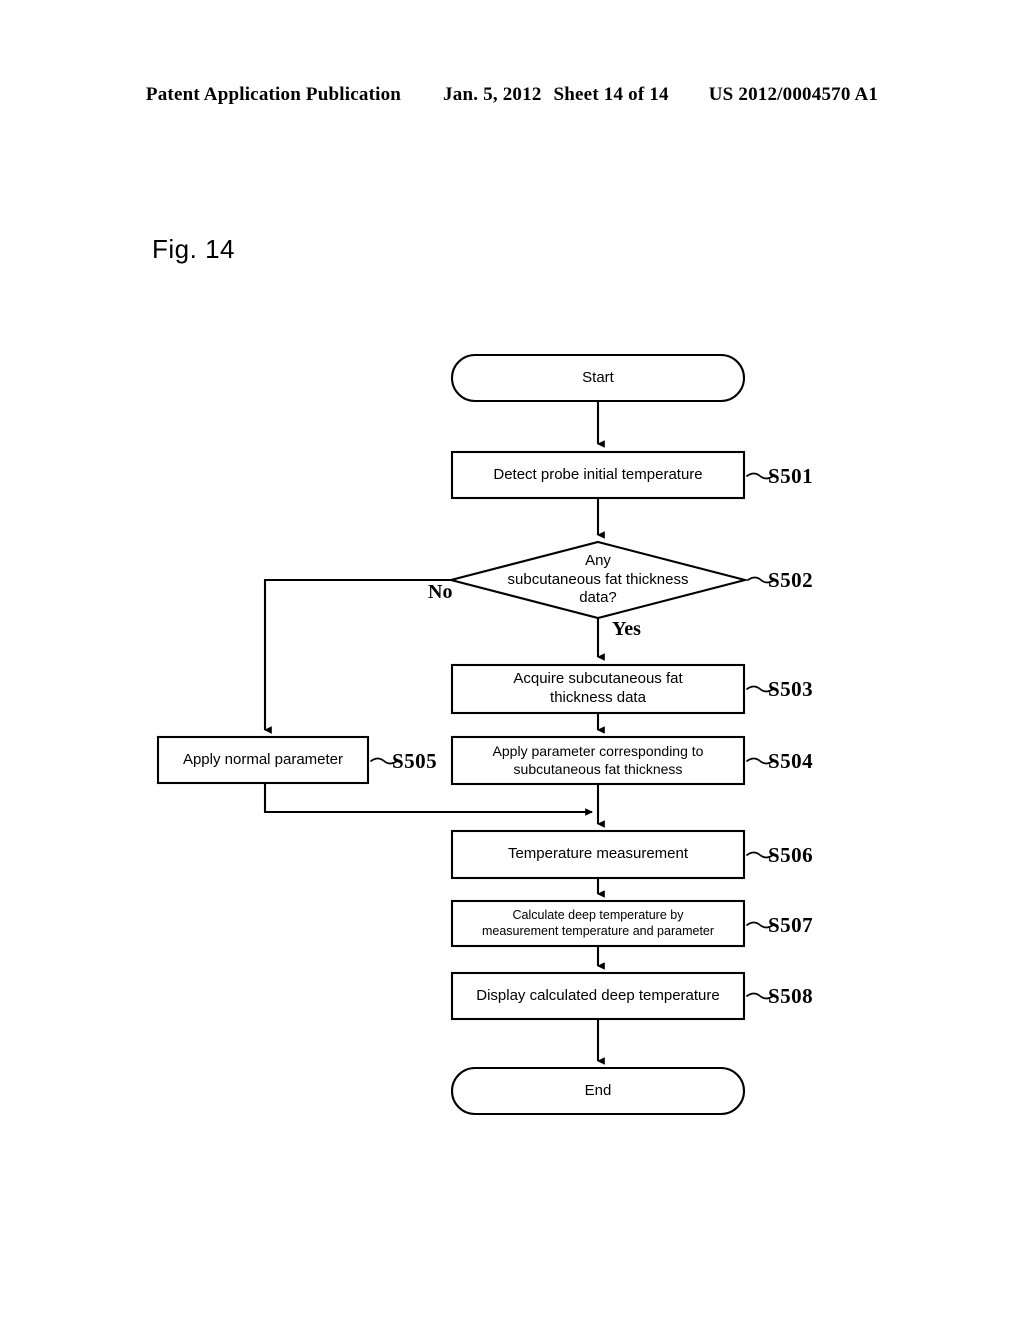 Image resolution: width=1024 pixels, height=1320 pixels. Describe the element at coordinates (598, 475) in the screenshot. I see `node-s501-shape` at that location.